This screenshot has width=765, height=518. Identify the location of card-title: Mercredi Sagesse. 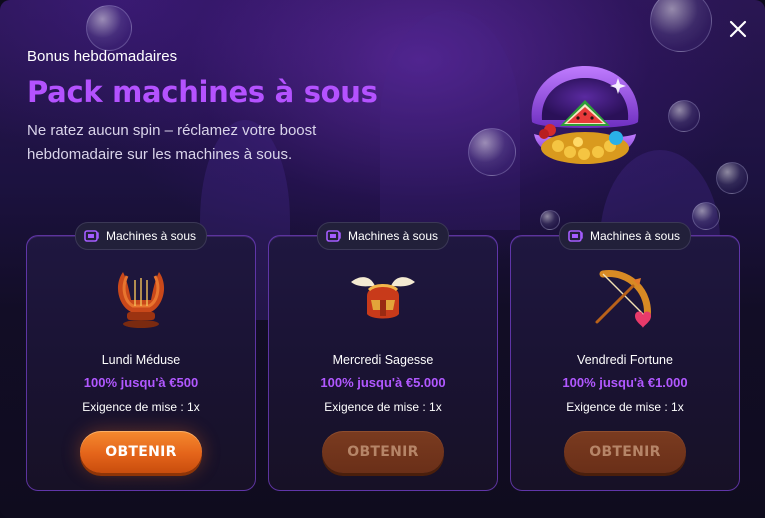
(383, 360).